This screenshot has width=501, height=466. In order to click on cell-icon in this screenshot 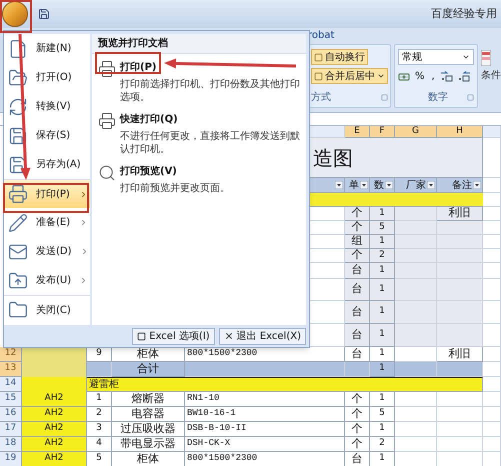, I will do `click(318, 57)`.